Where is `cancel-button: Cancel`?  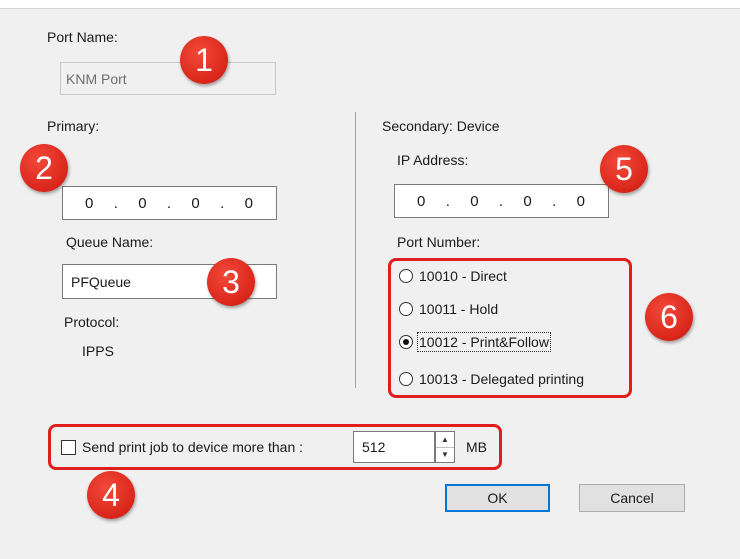
cancel-button: Cancel is located at coordinates (632, 498).